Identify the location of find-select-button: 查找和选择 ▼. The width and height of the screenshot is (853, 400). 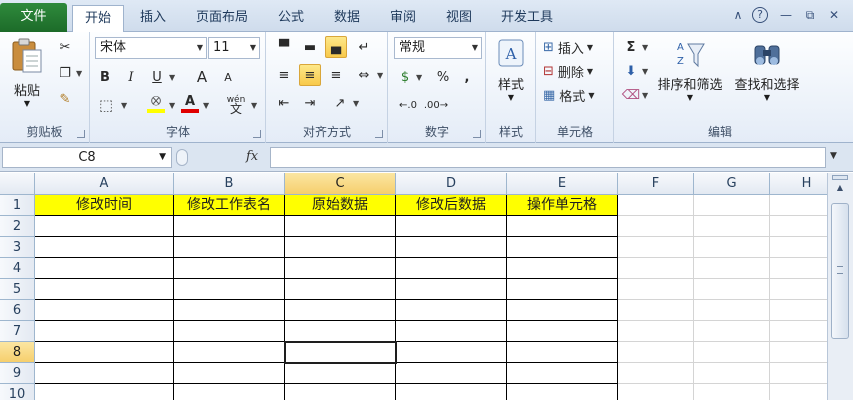
(767, 78).